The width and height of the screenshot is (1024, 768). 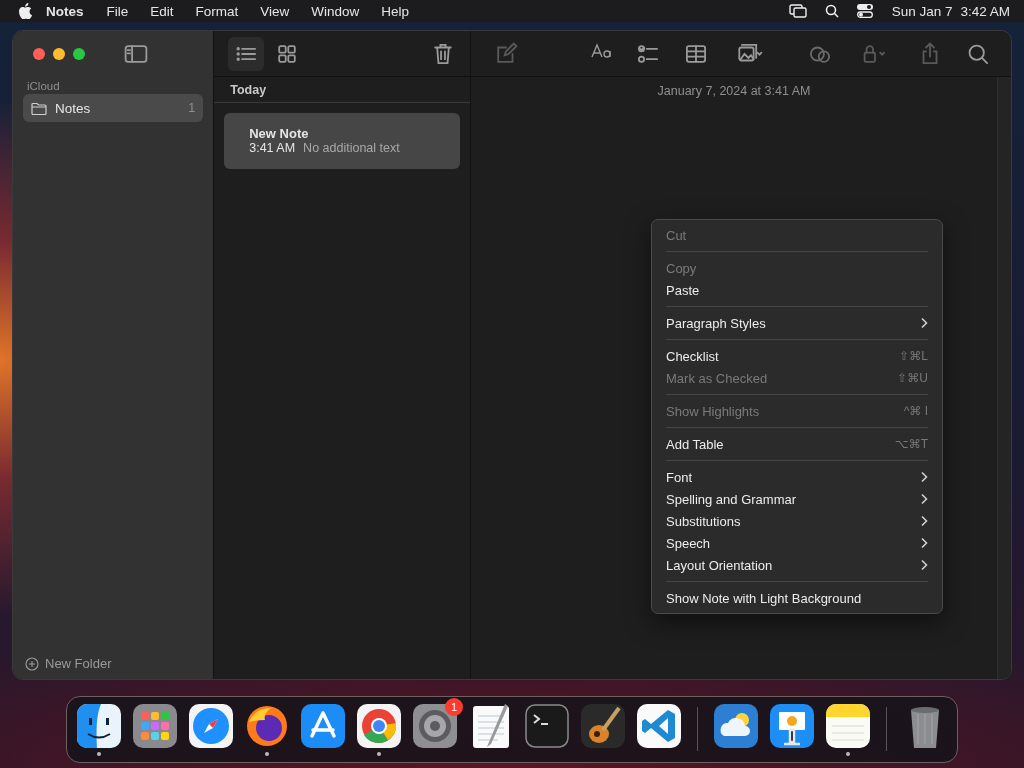 I want to click on section-header: iCloud, so click(x=43, y=85).